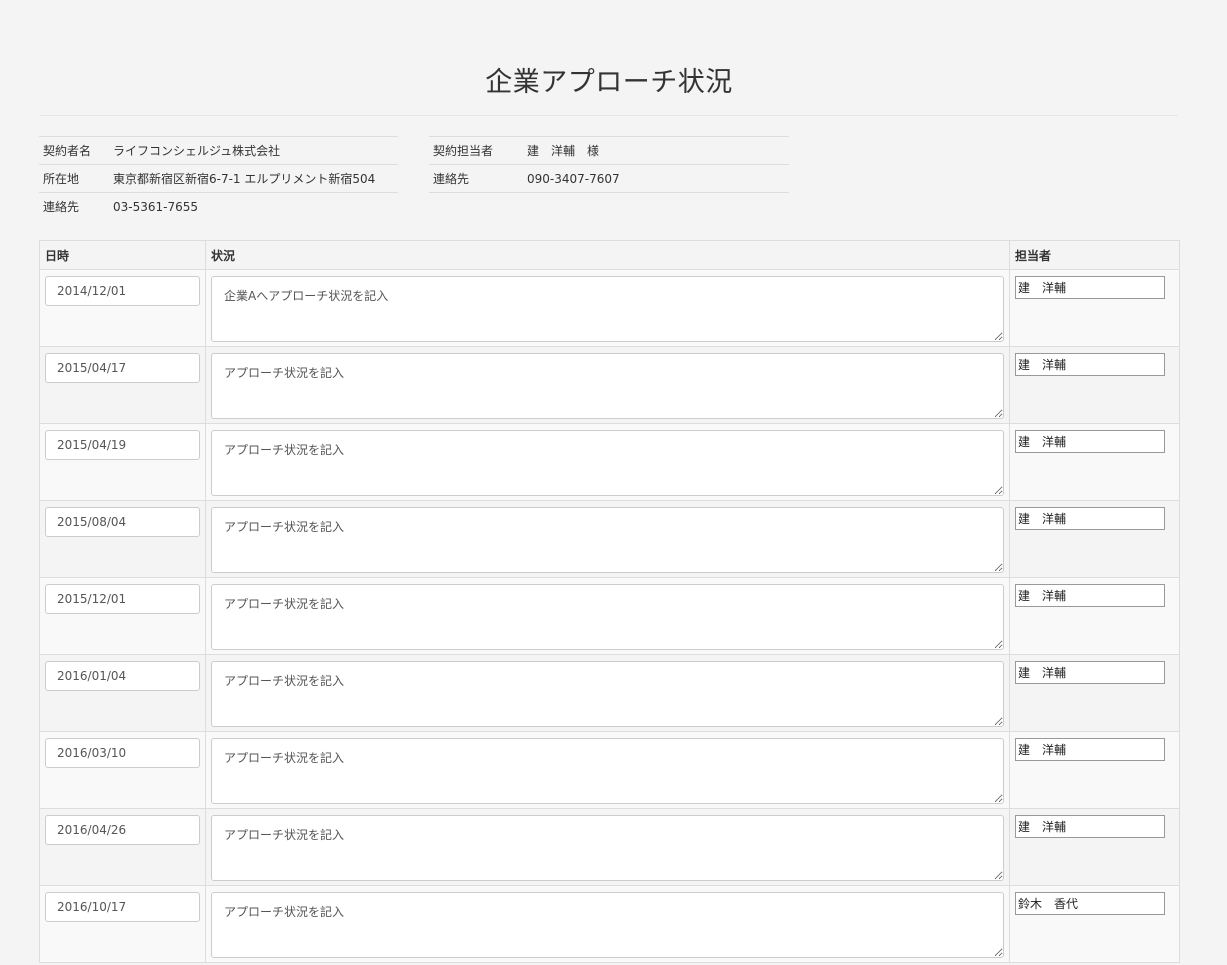 Image resolution: width=1227 pixels, height=965 pixels. I want to click on contact-person-label: 契約担当者, so click(476, 150).